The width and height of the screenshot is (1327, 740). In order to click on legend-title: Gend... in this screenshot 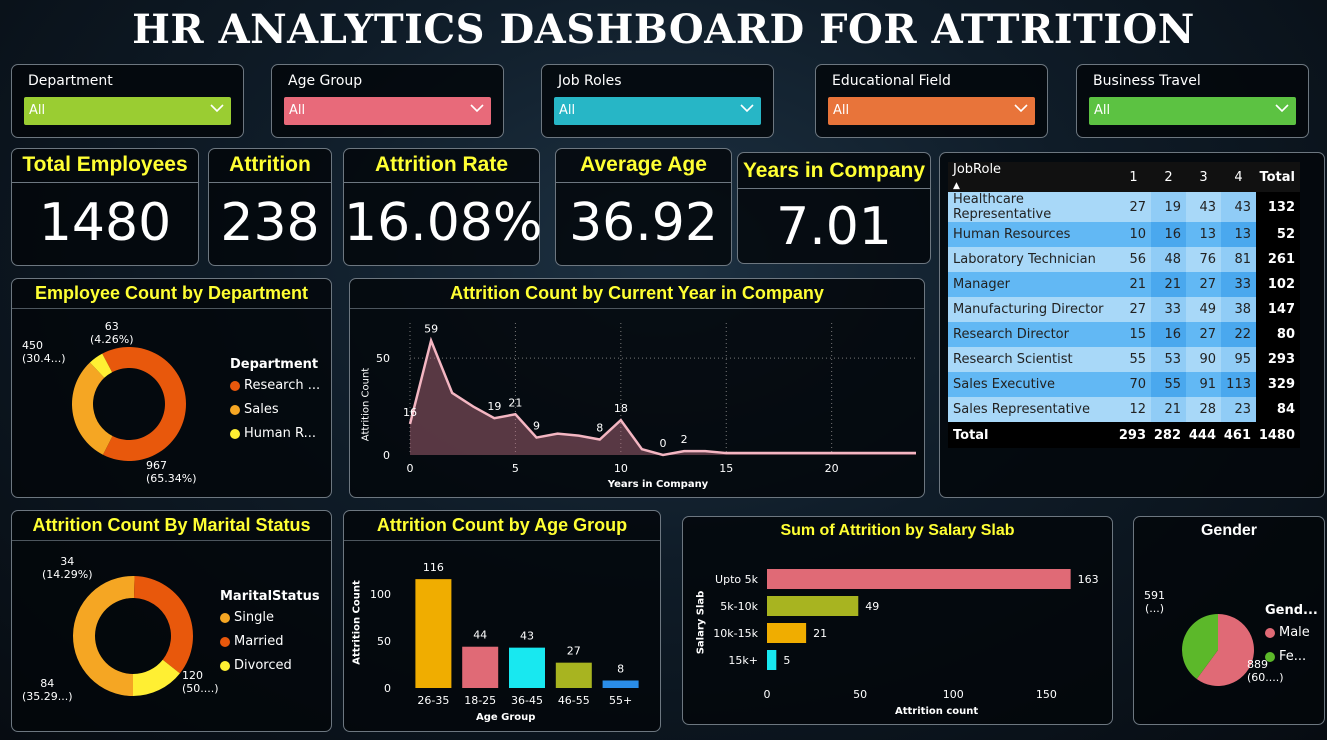, I will do `click(1291, 610)`.